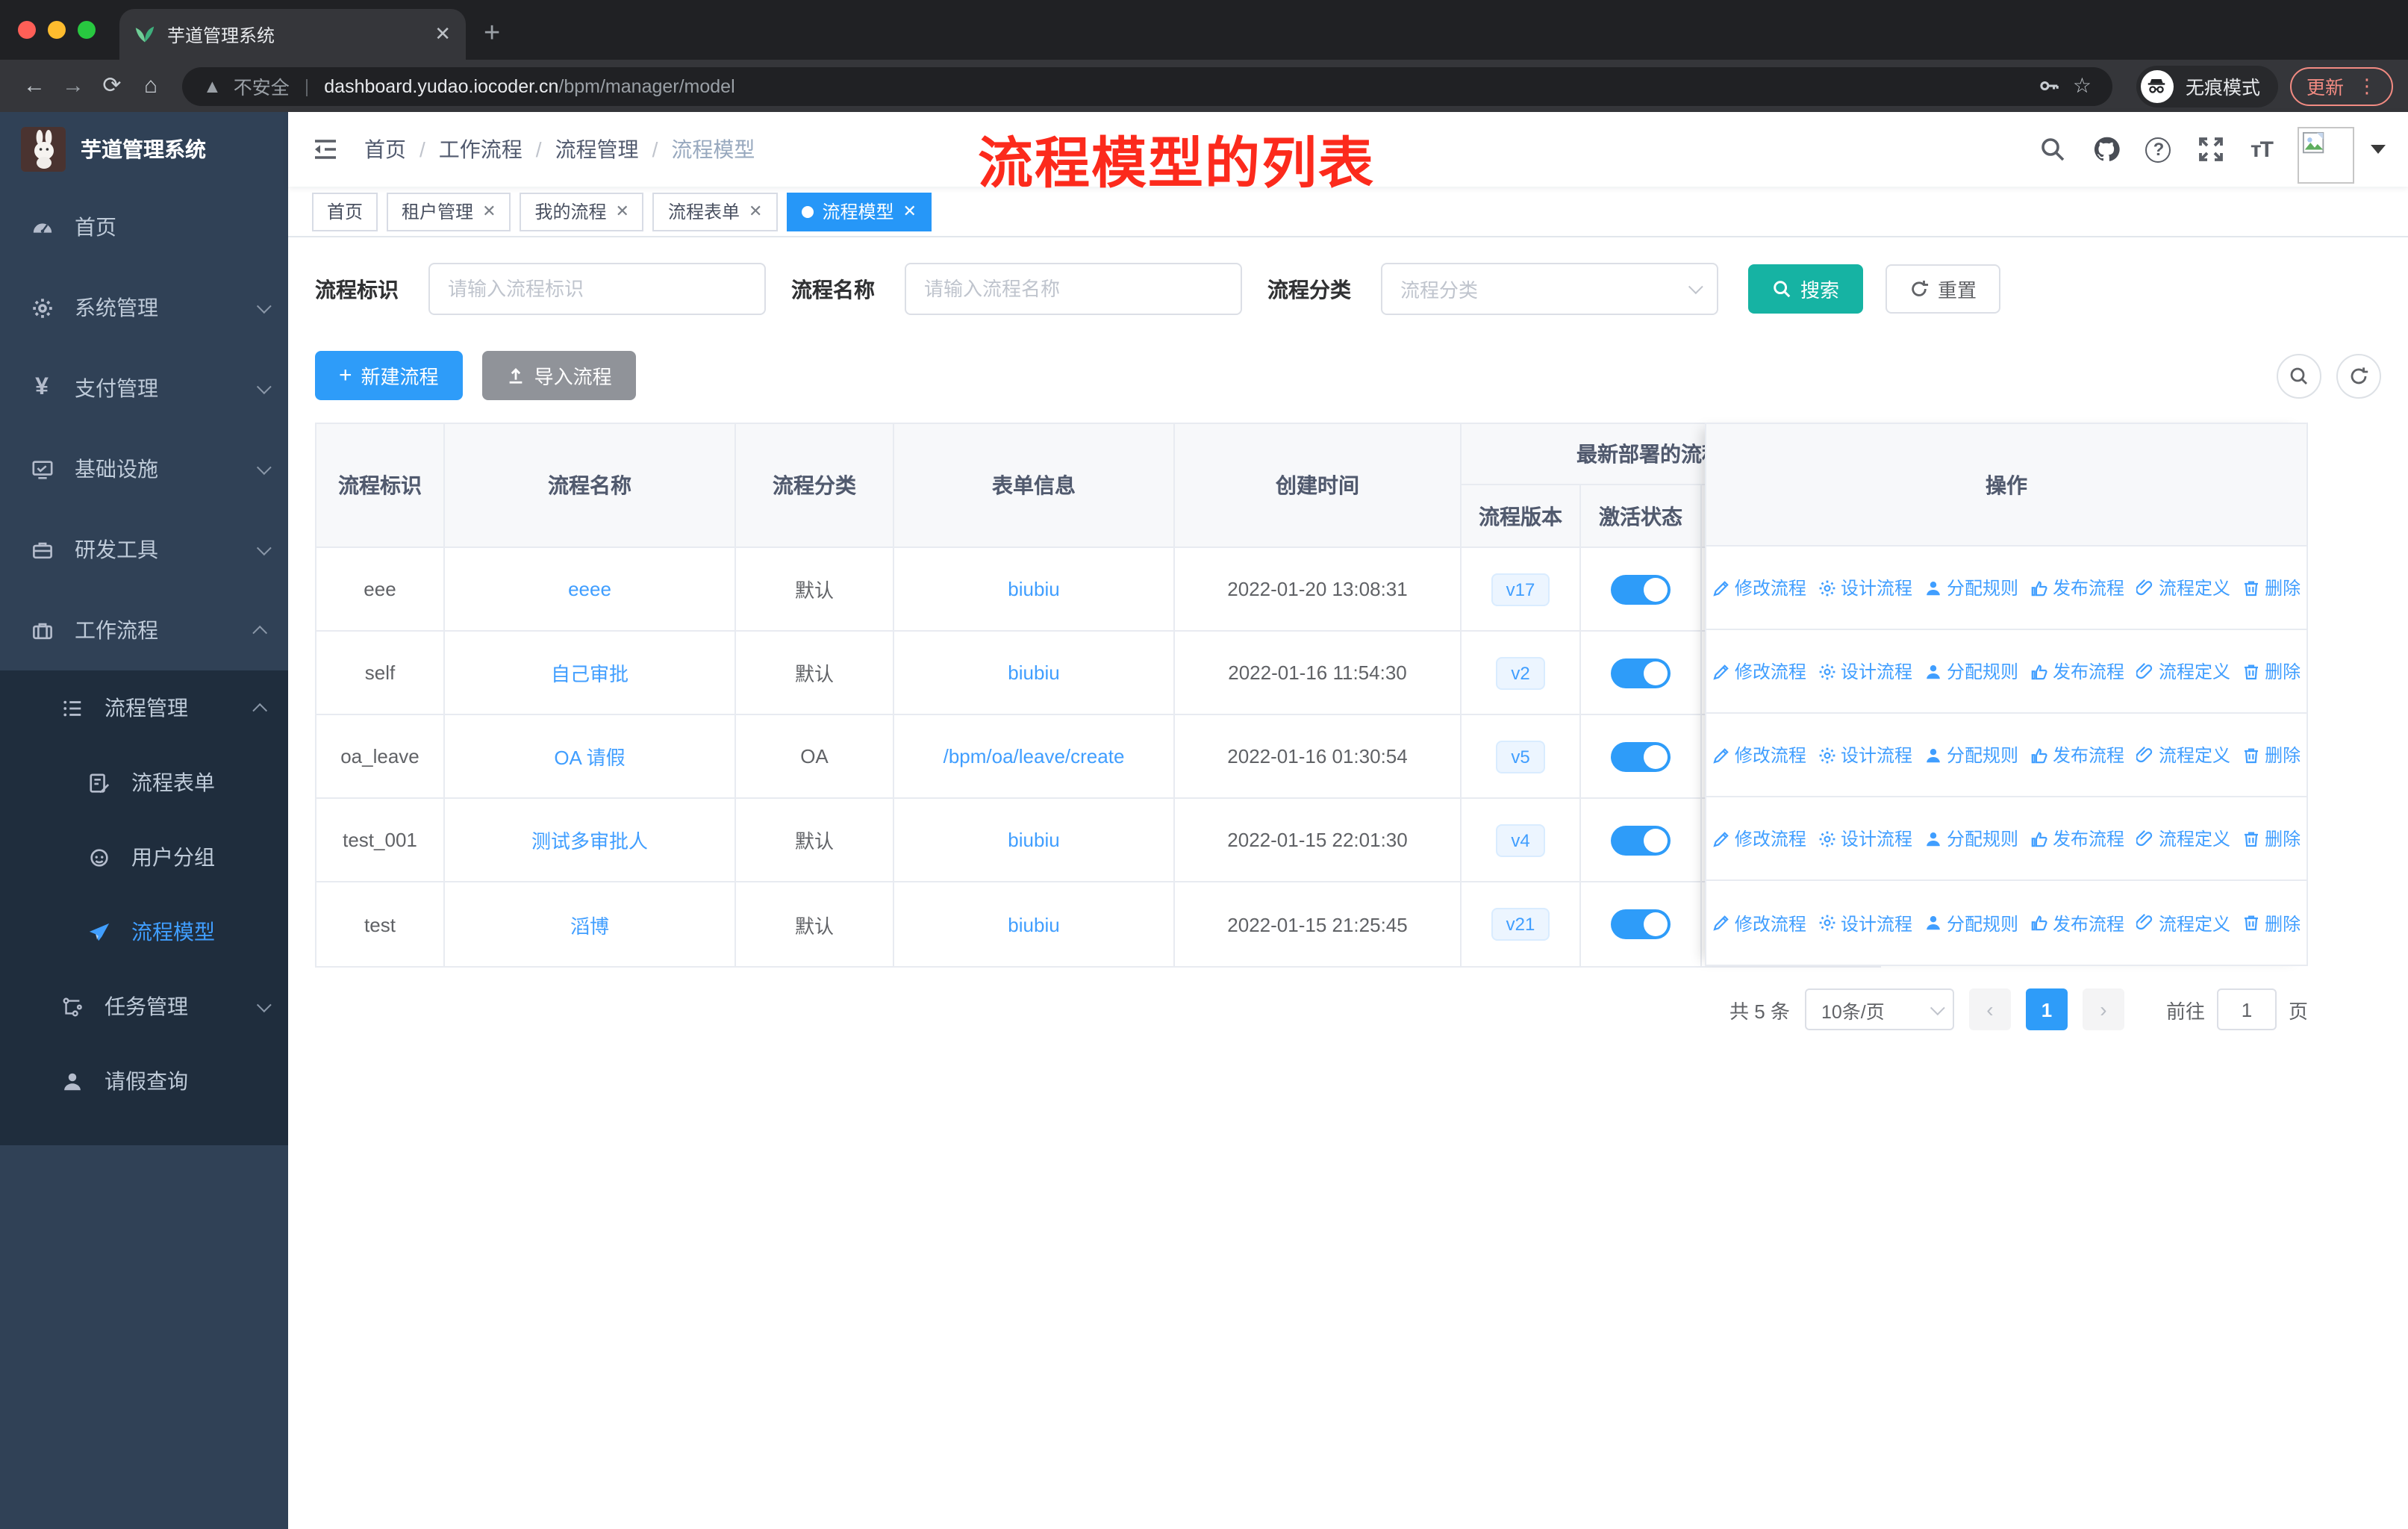 This screenshot has width=2408, height=1529. What do you see at coordinates (449, 211) in the screenshot?
I see `tag-租户管理: 租户管理 ✕` at bounding box center [449, 211].